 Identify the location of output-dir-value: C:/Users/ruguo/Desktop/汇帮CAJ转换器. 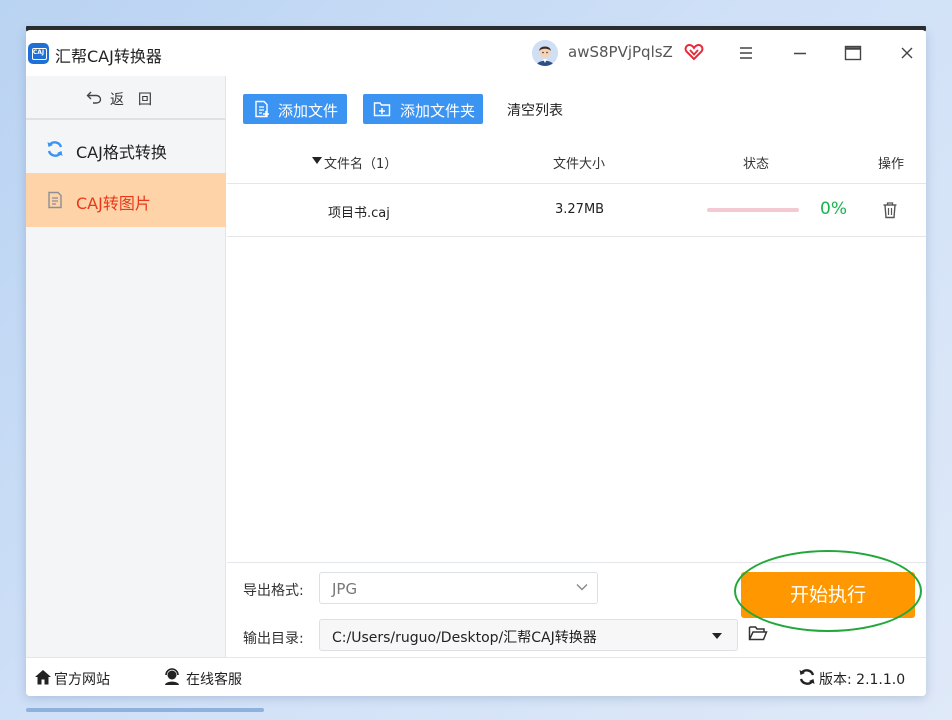
(464, 638).